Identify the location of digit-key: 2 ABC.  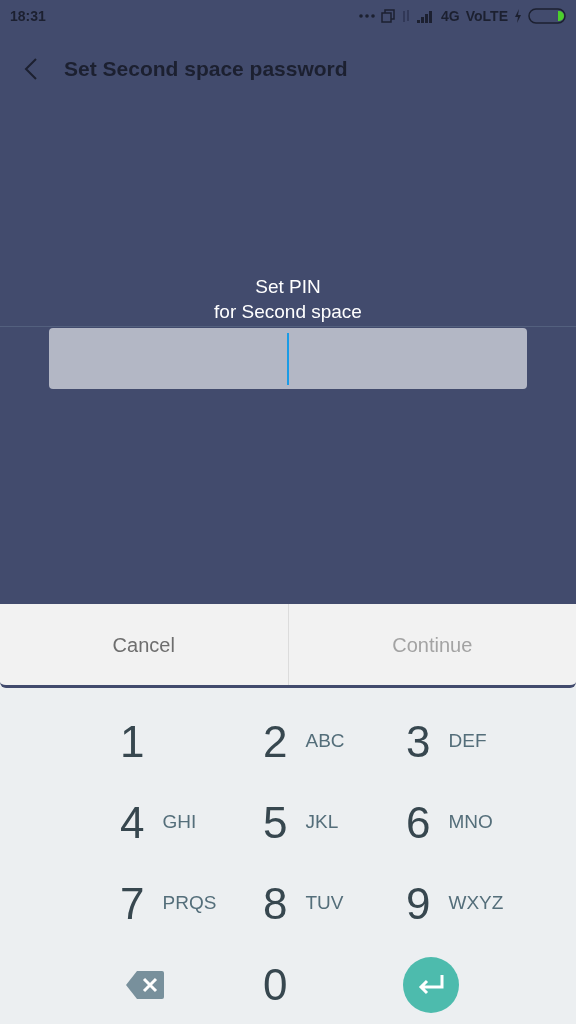
(302, 741).